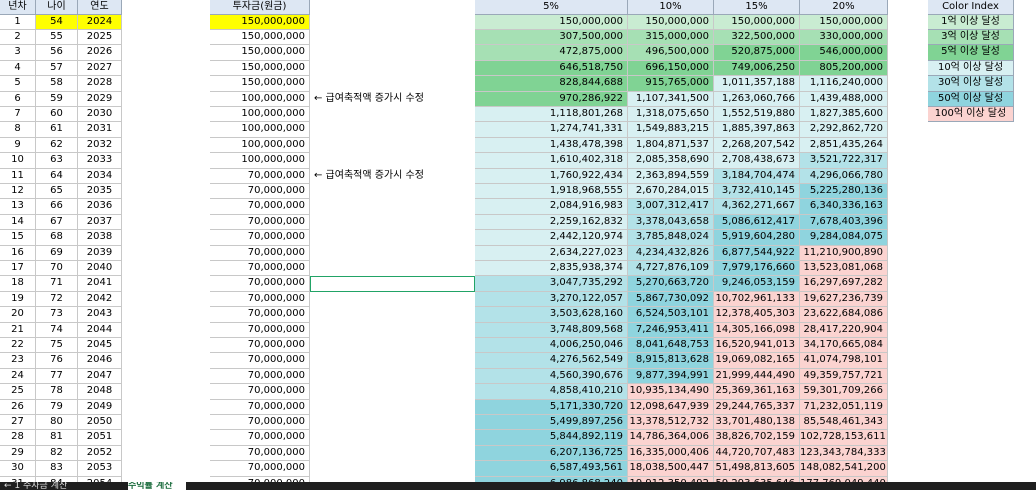 The width and height of the screenshot is (1036, 490). I want to click on cell-value-rate-1: 4,276,562,549, so click(551, 361).